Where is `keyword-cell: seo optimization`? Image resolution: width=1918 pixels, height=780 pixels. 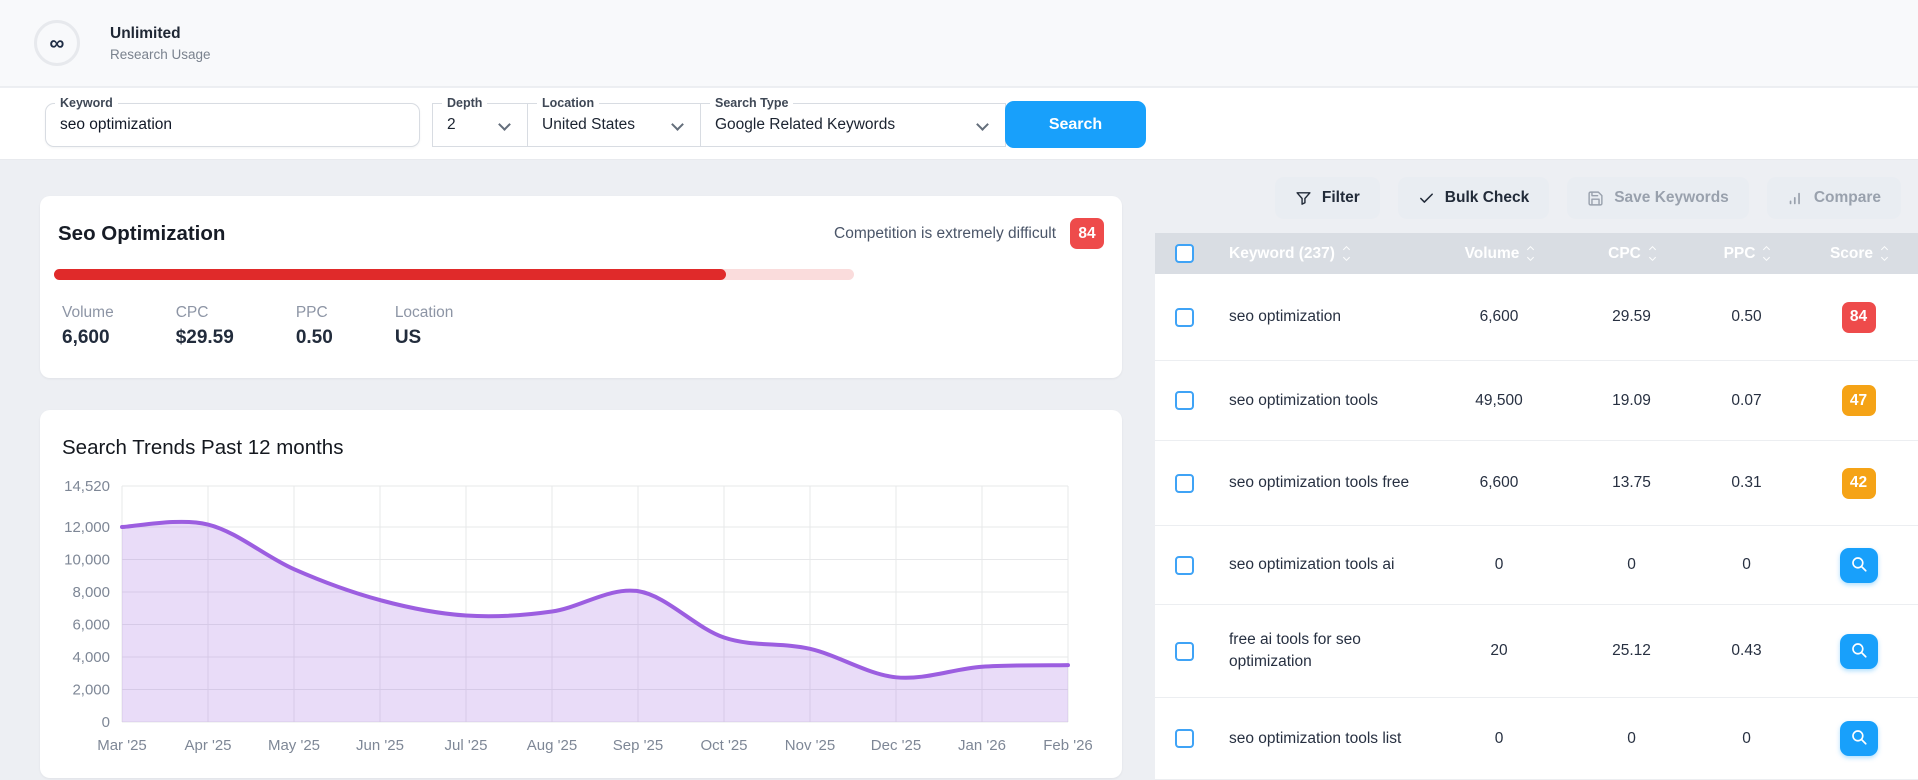 keyword-cell: seo optimization is located at coordinates (1285, 317).